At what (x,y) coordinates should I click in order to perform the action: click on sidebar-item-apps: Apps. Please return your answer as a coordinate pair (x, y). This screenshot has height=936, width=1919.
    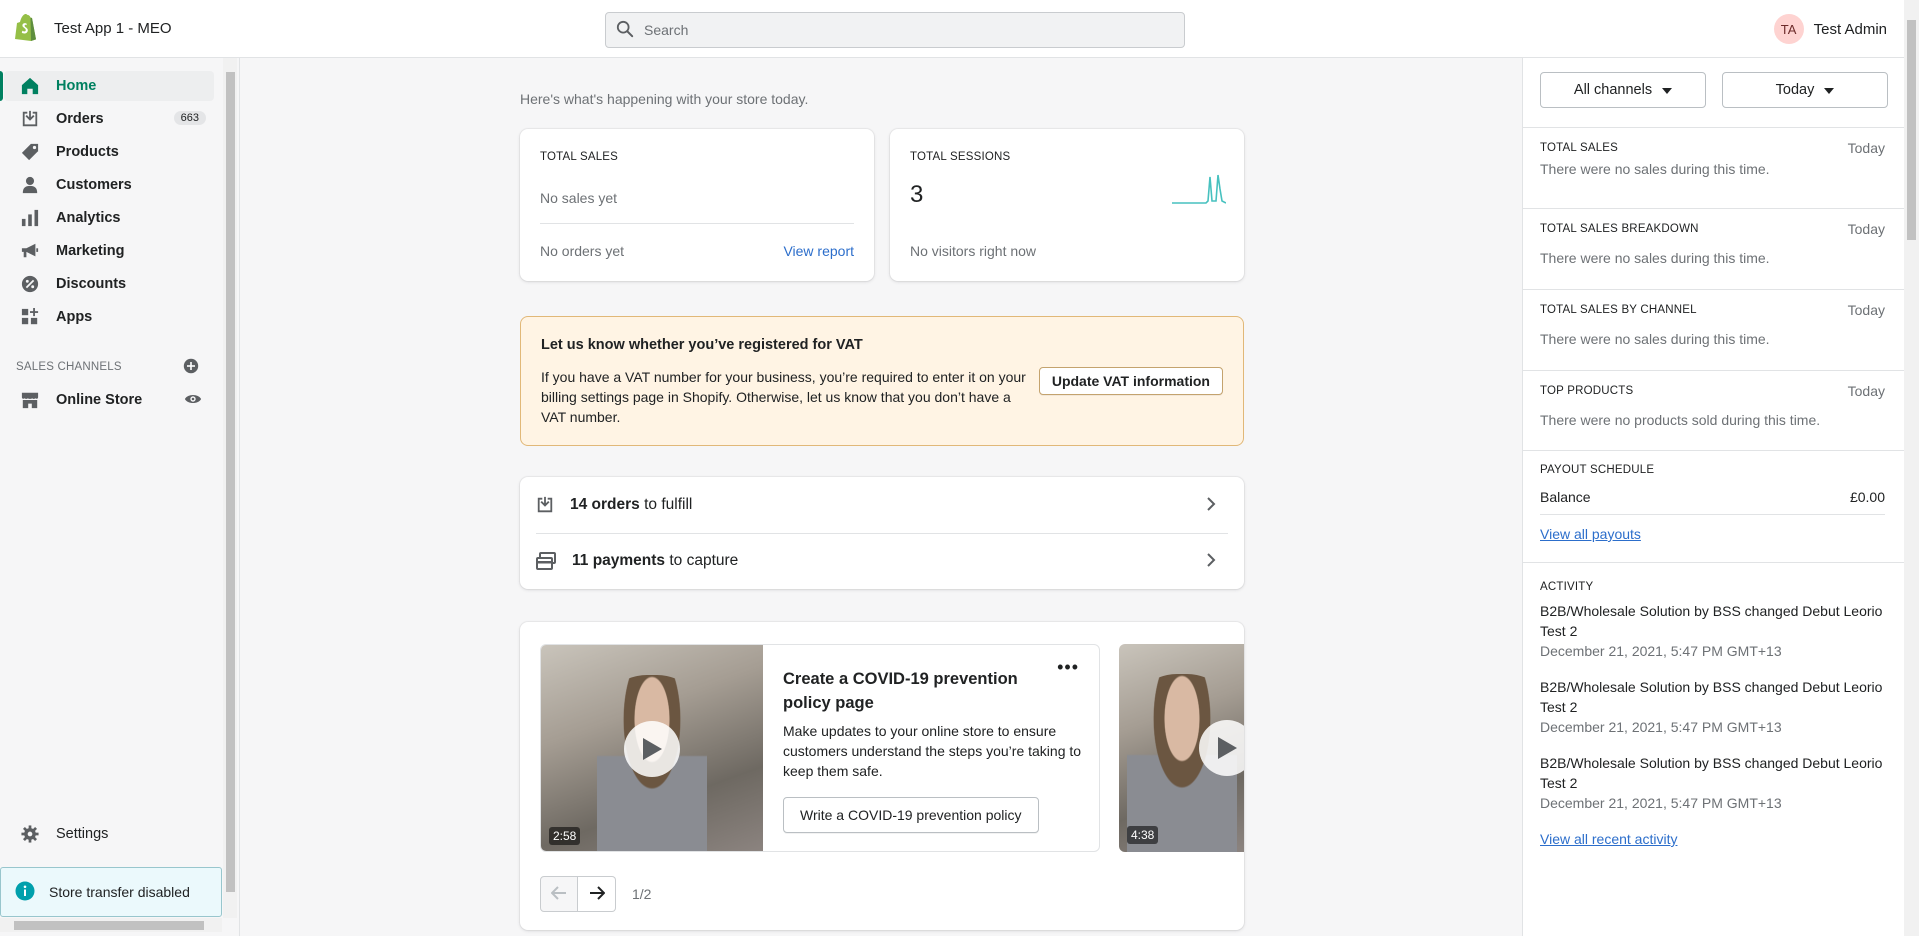
    Looking at the image, I should click on (109, 317).